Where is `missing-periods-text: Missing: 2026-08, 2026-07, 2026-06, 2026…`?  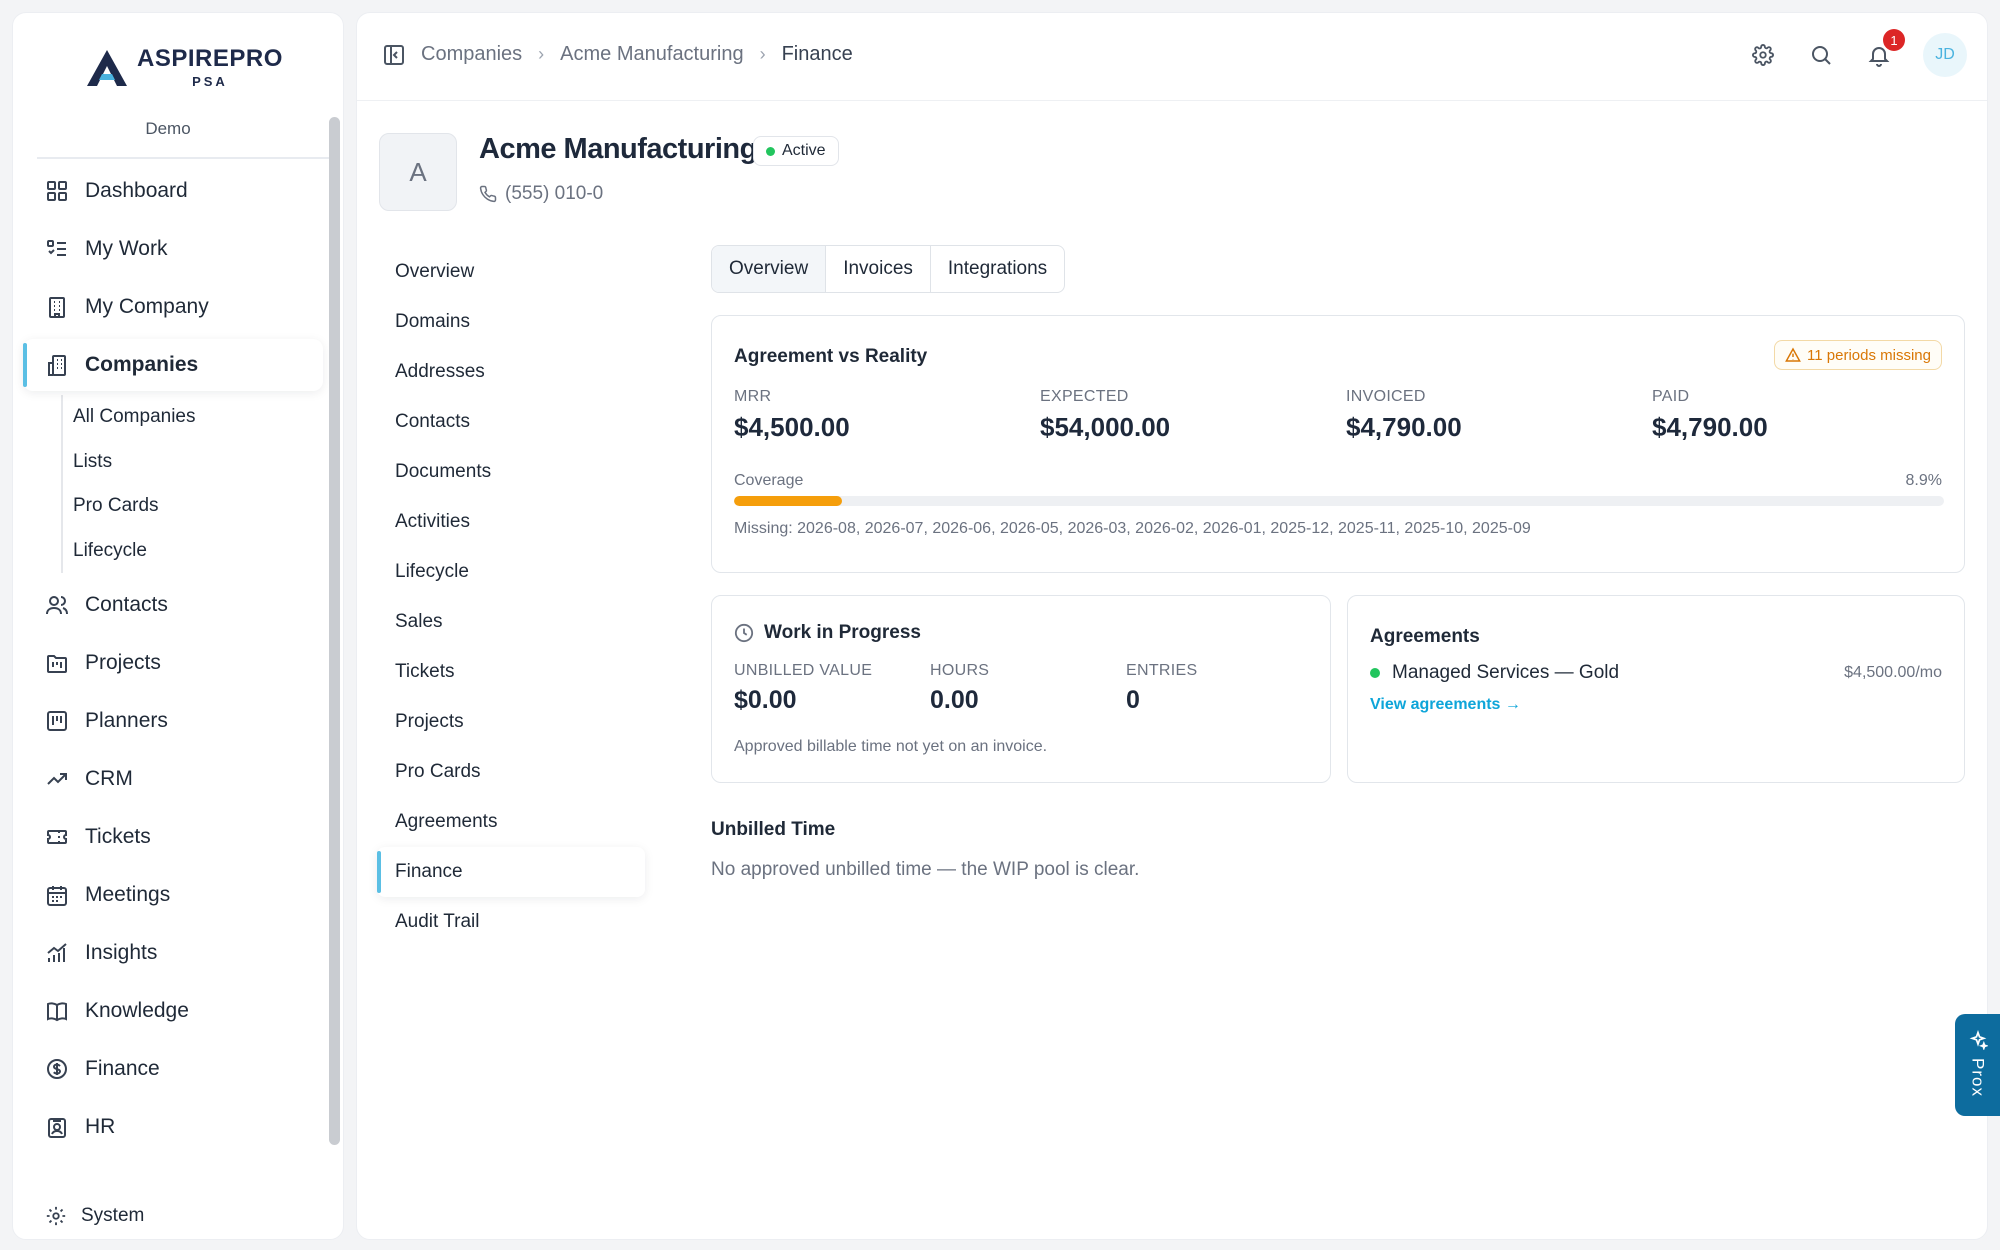
missing-periods-text: Missing: 2026-08, 2026-07, 2026-06, 2026… is located at coordinates (1132, 528).